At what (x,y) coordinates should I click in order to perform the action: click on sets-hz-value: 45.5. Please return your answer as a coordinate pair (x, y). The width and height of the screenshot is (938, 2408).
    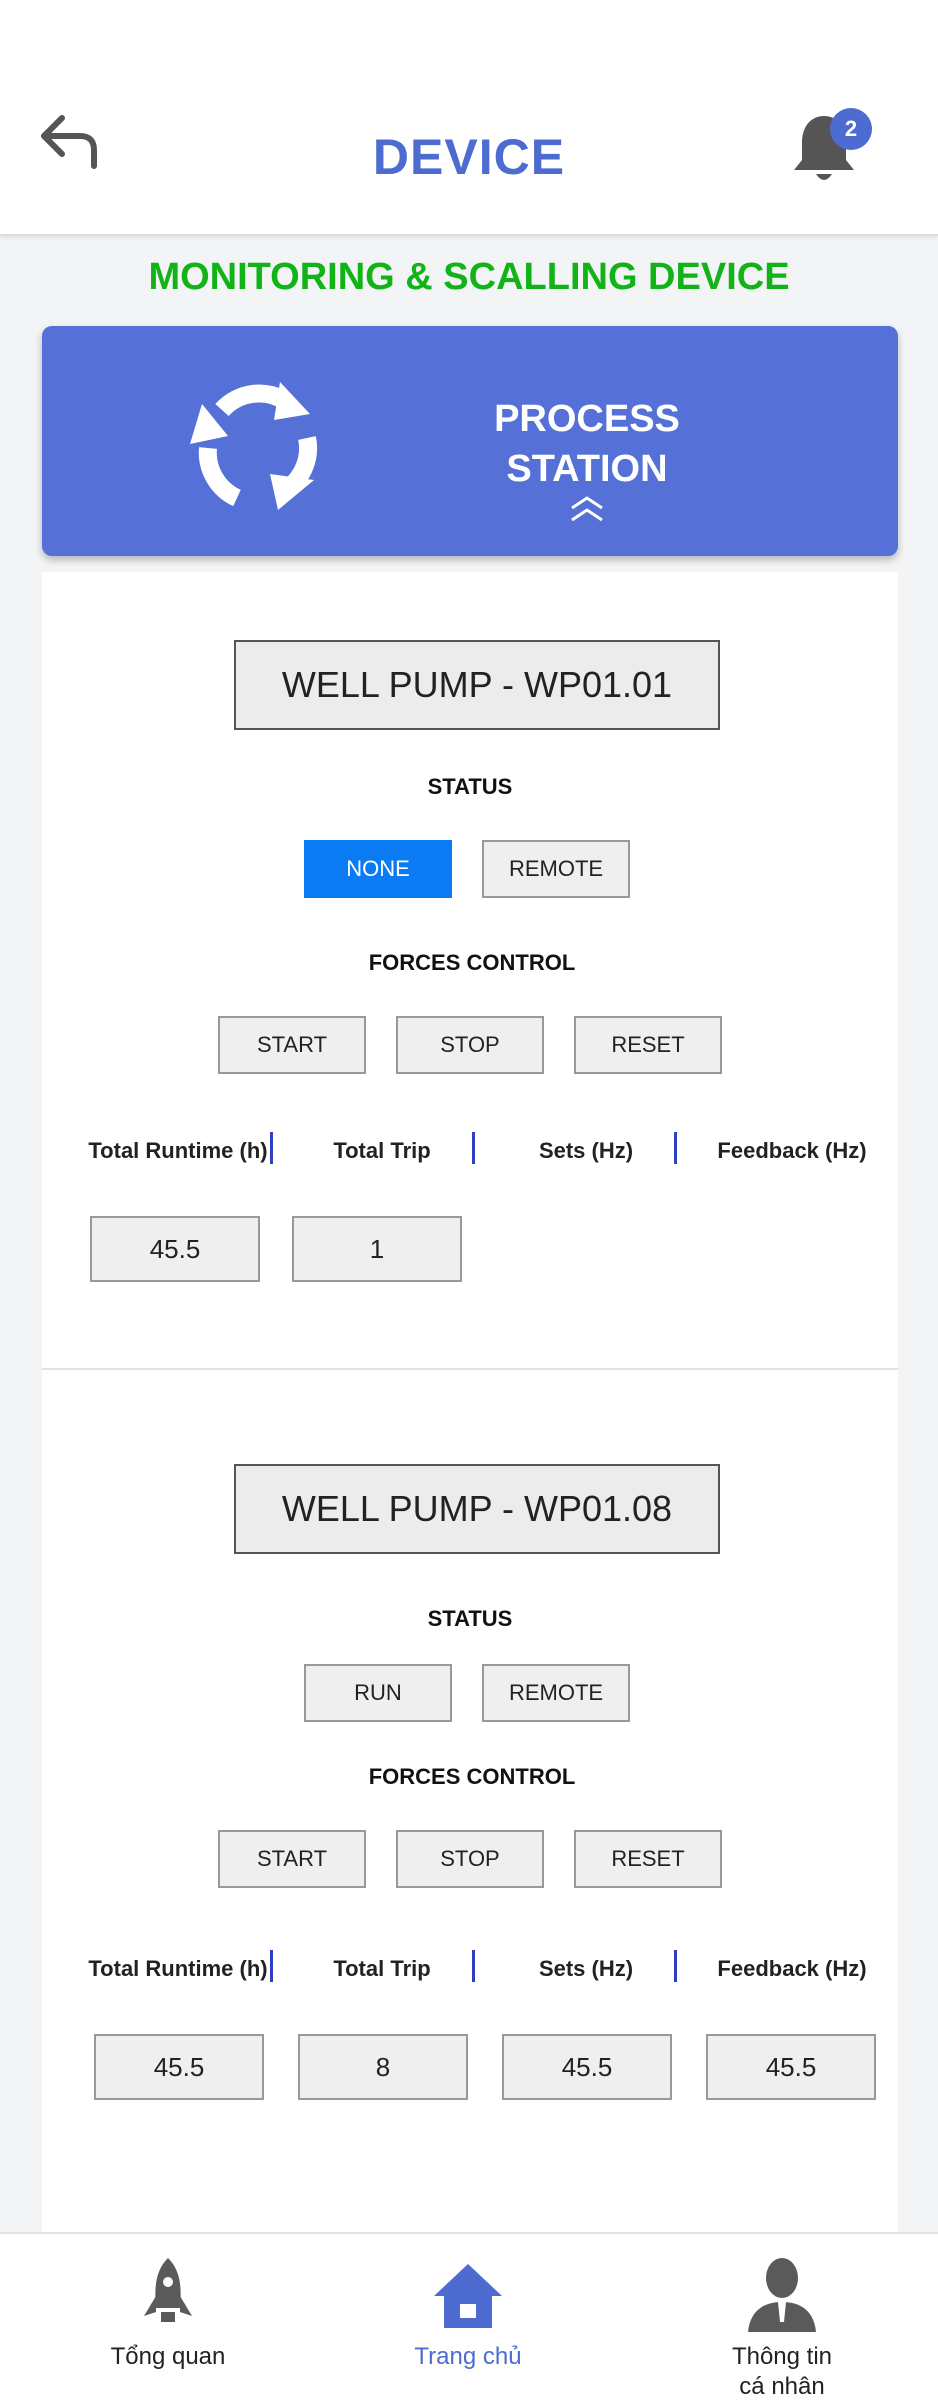
    Looking at the image, I should click on (587, 2067).